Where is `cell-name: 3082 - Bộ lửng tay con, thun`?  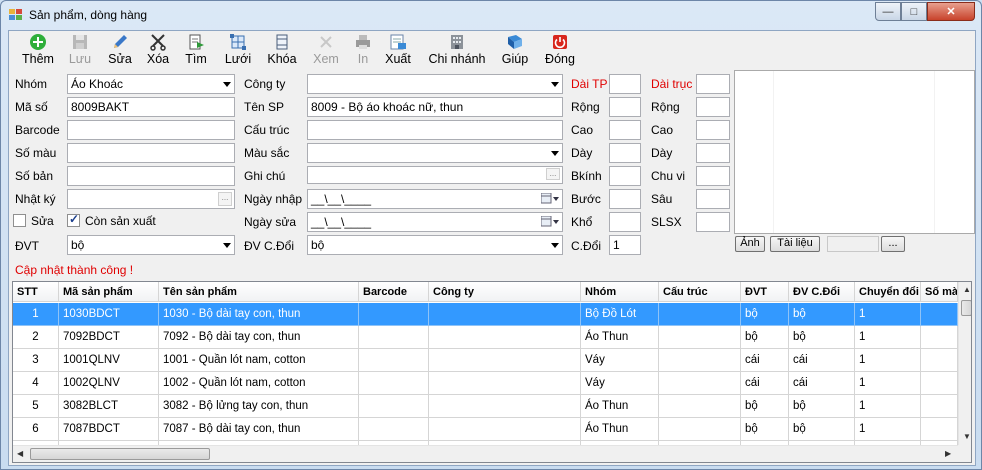 cell-name: 3082 - Bộ lửng tay con, thun is located at coordinates (259, 406).